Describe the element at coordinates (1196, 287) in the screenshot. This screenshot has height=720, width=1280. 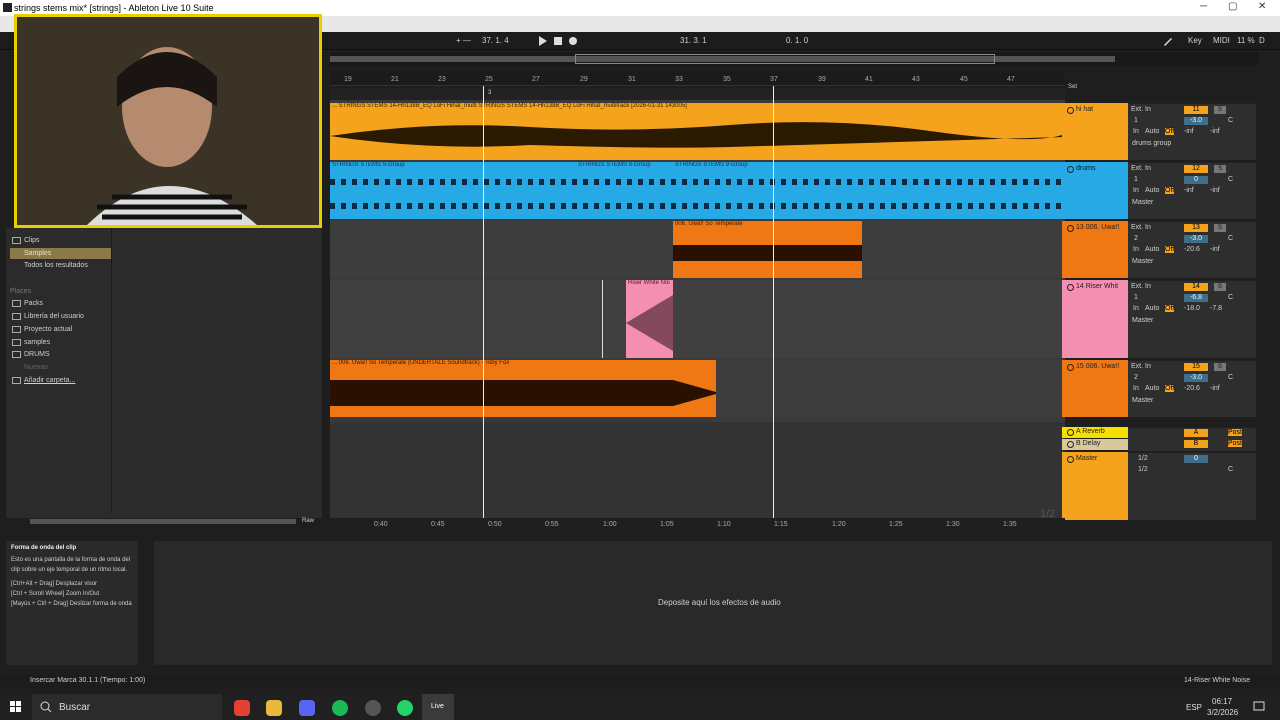
I see `track-activator: 14` at that location.